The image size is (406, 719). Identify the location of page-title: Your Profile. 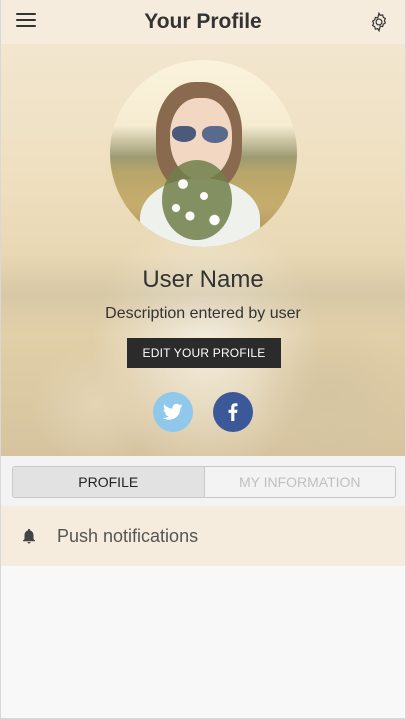
(203, 21).